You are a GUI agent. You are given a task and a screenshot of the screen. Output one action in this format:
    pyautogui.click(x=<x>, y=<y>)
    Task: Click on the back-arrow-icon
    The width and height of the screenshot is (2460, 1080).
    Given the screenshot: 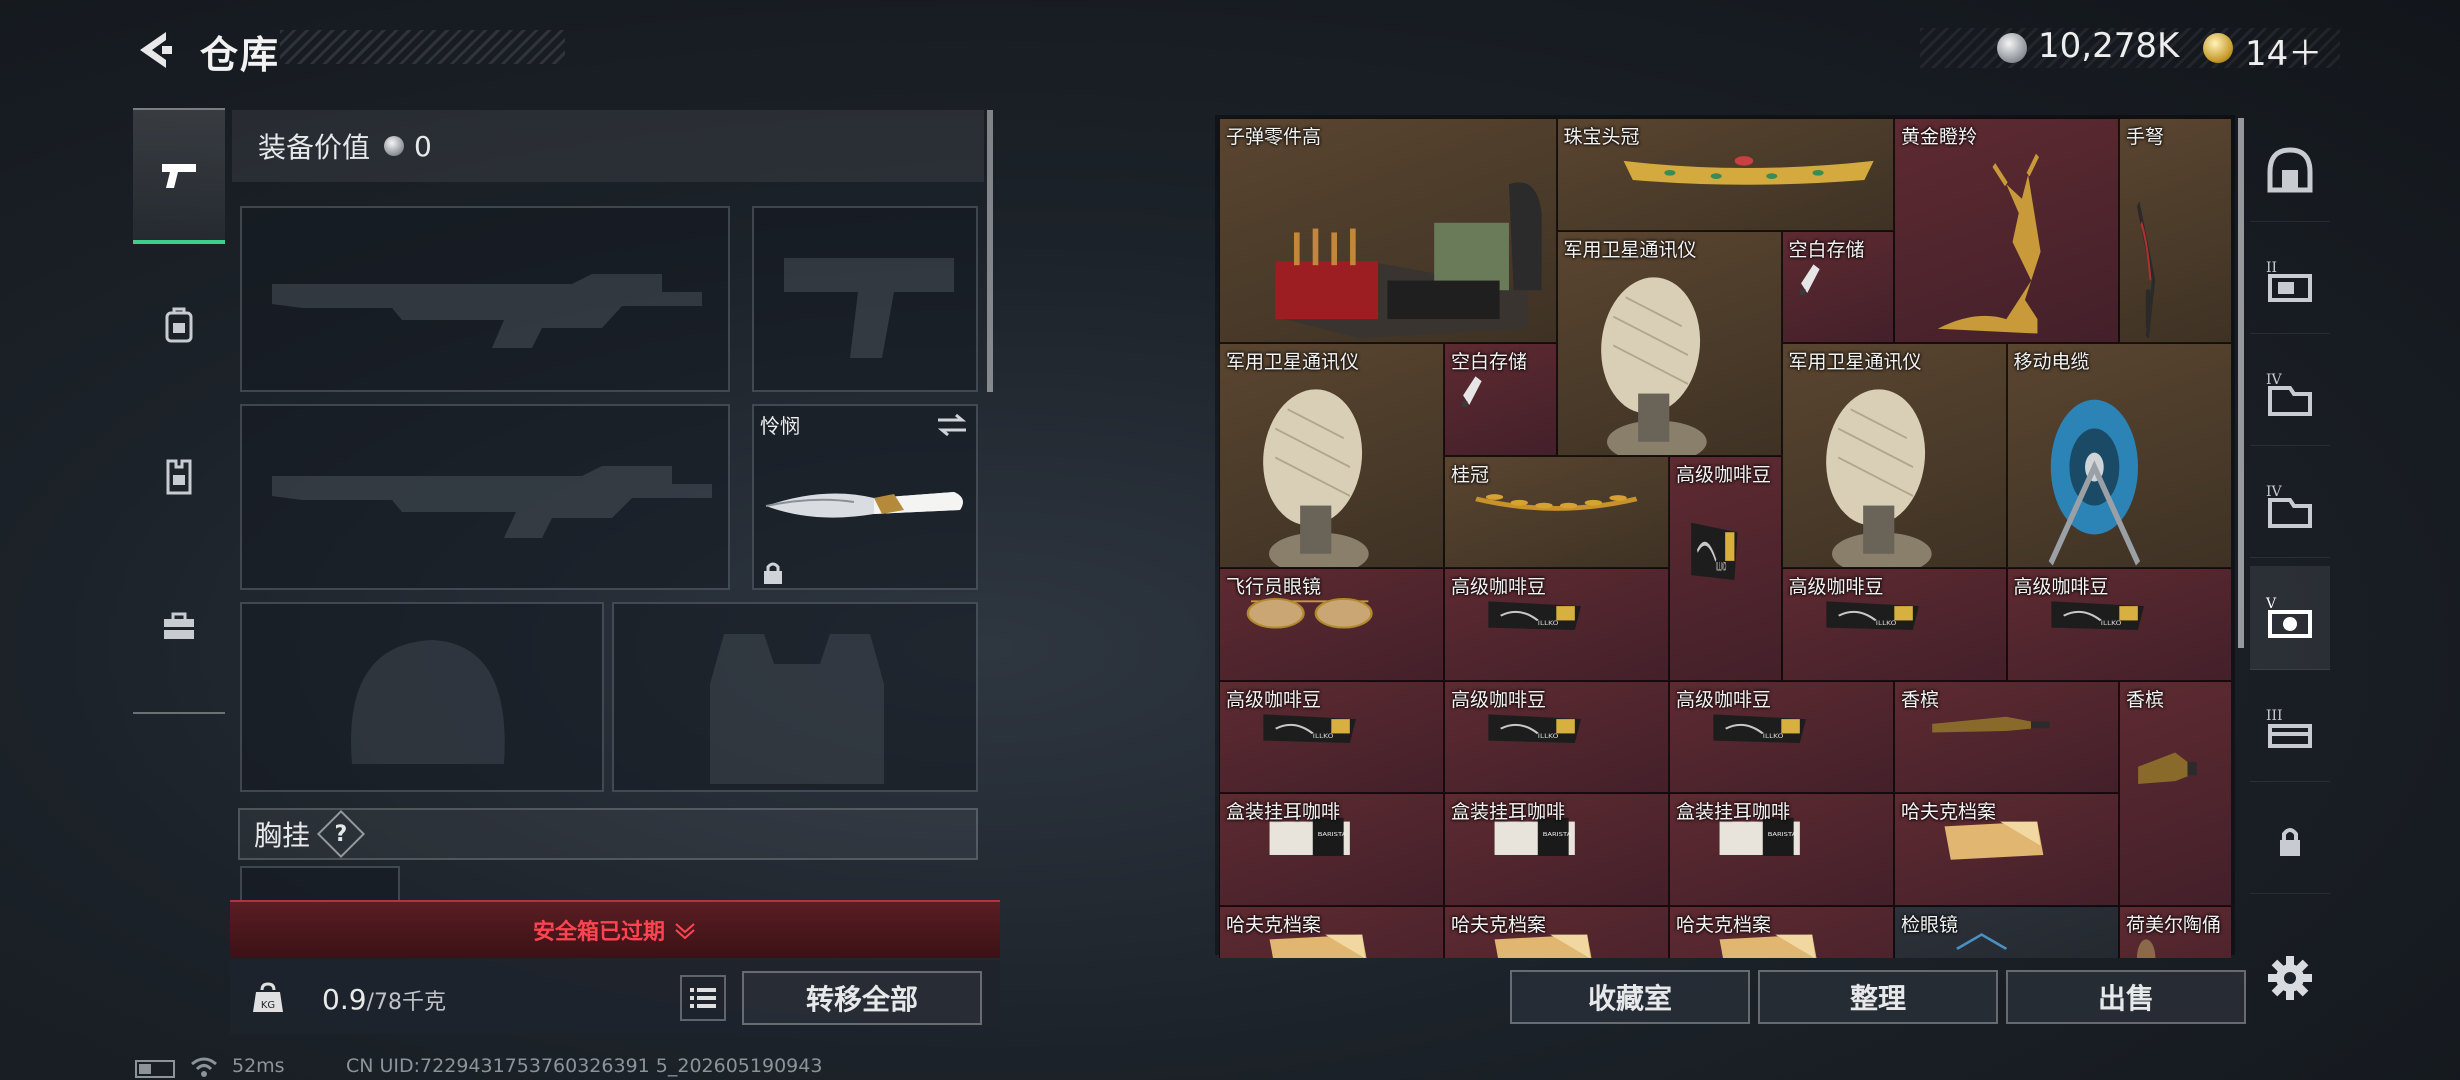 What is the action you would take?
    pyautogui.click(x=154, y=50)
    